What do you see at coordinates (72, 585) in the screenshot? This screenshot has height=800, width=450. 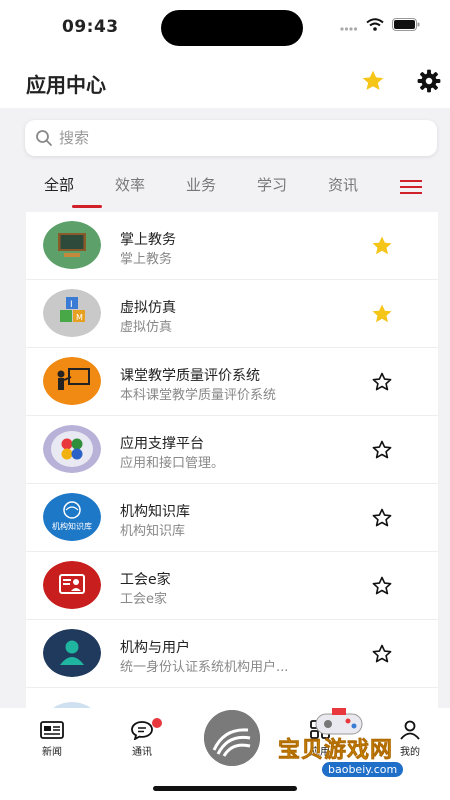 I see `union-card-icon` at bounding box center [72, 585].